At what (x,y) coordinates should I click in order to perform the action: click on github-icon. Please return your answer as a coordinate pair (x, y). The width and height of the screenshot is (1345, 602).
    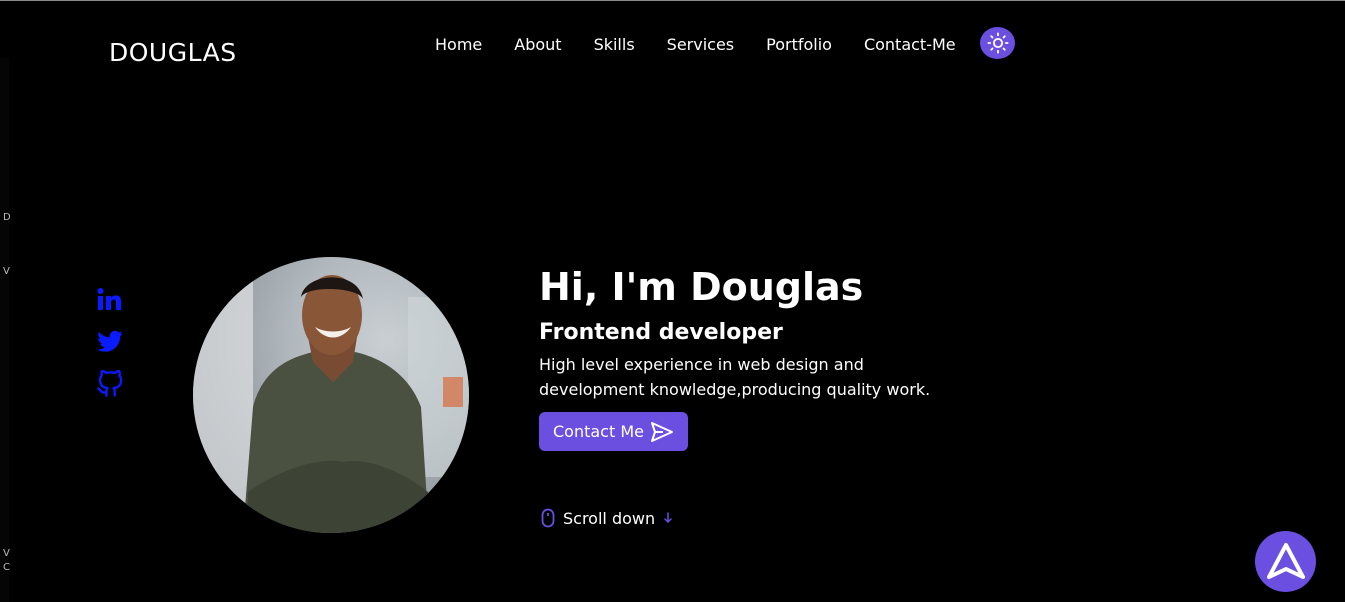
    Looking at the image, I should click on (110, 383).